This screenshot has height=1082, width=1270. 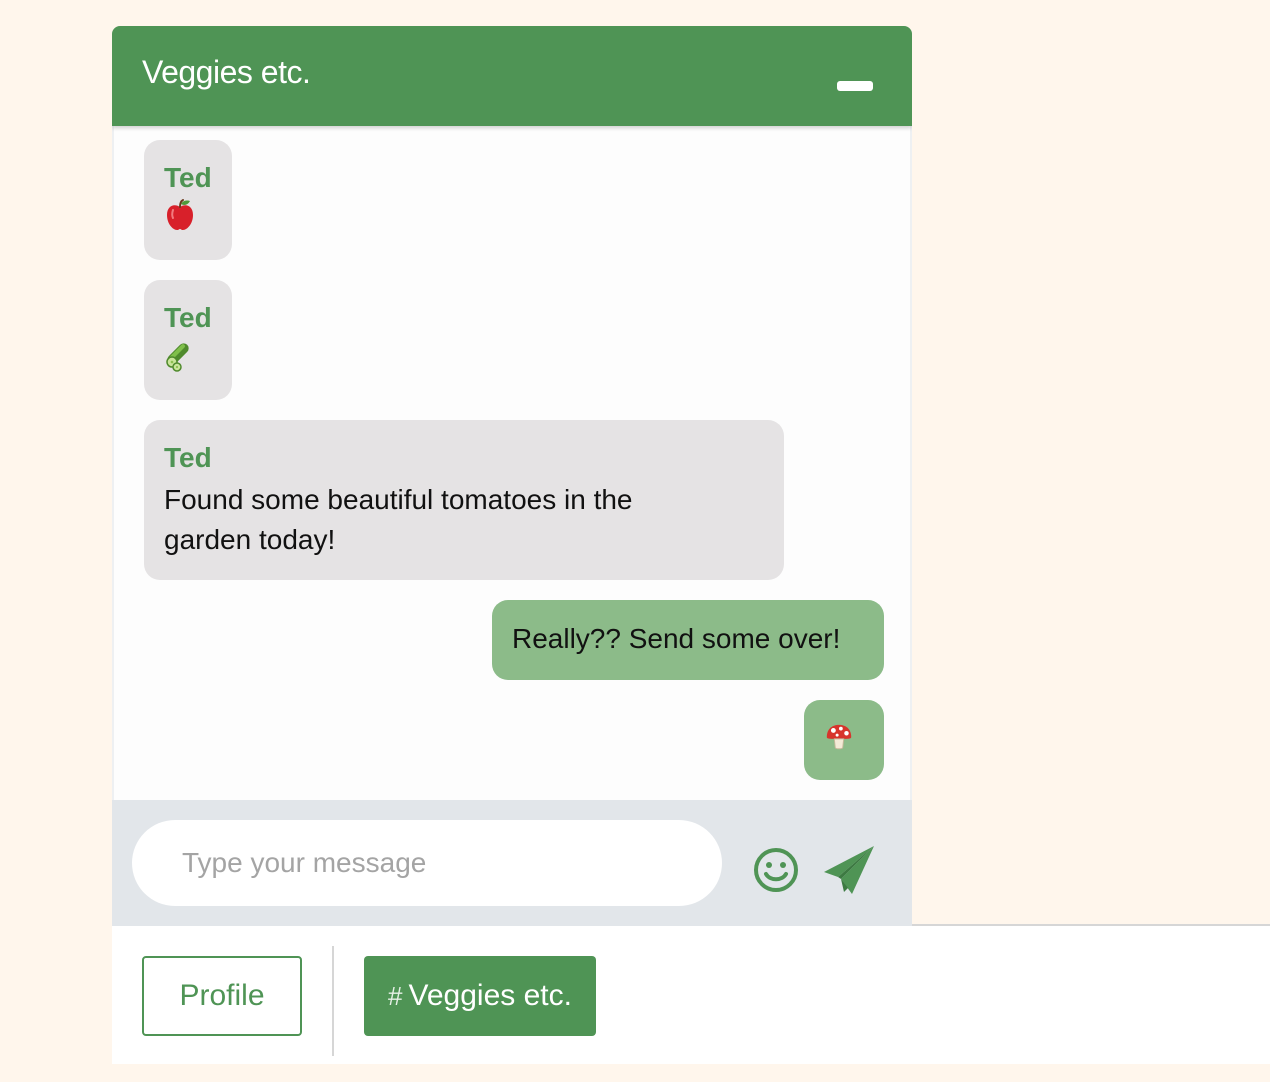 I want to click on nav-divider, so click(x=333, y=1001).